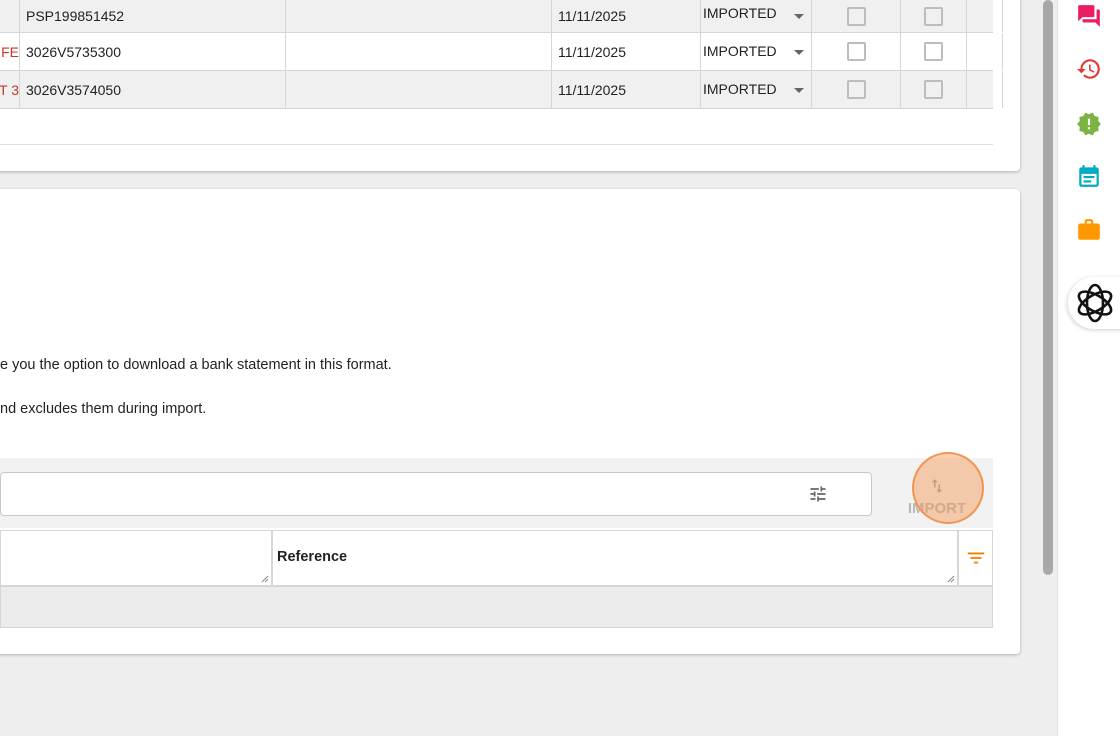  What do you see at coordinates (10, 16) in the screenshot?
I see `row-name` at bounding box center [10, 16].